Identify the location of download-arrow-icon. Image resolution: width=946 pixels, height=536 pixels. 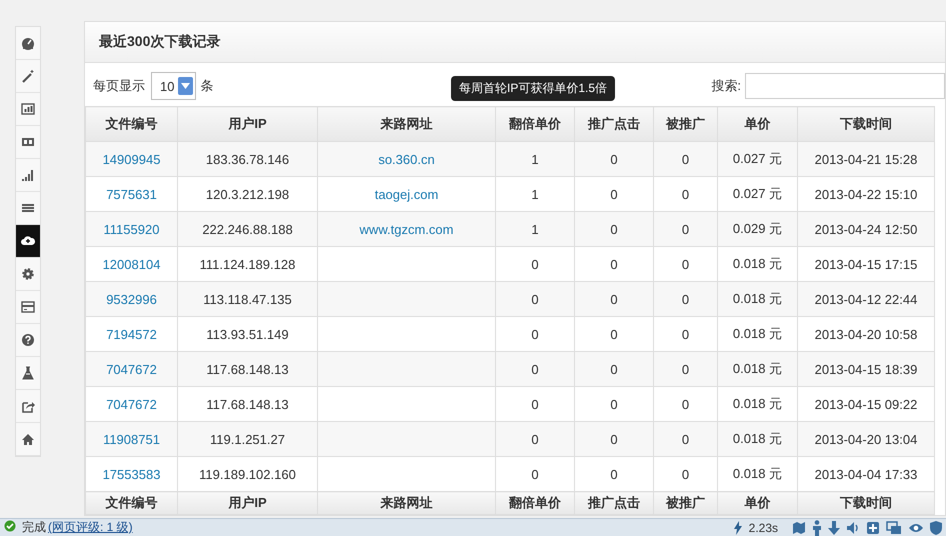
(834, 527).